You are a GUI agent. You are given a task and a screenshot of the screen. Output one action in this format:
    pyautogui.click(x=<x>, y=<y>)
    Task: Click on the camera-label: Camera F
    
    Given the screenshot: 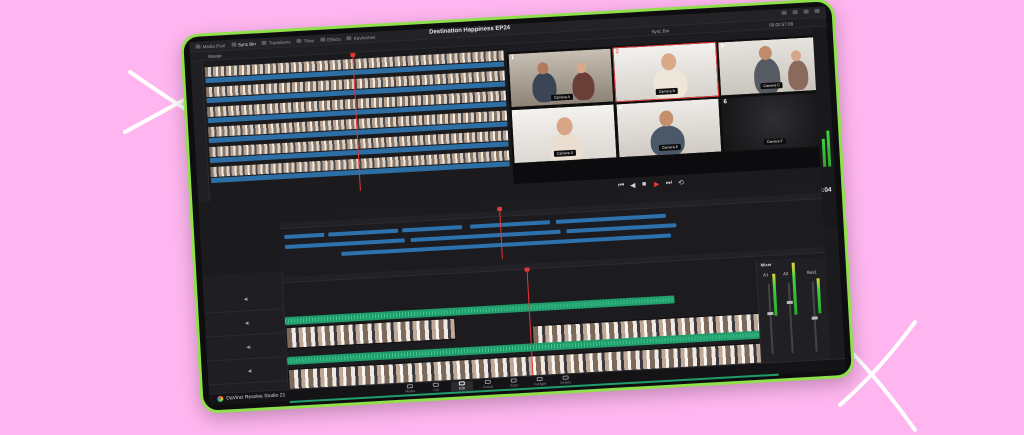 What is the action you would take?
    pyautogui.click(x=774, y=141)
    